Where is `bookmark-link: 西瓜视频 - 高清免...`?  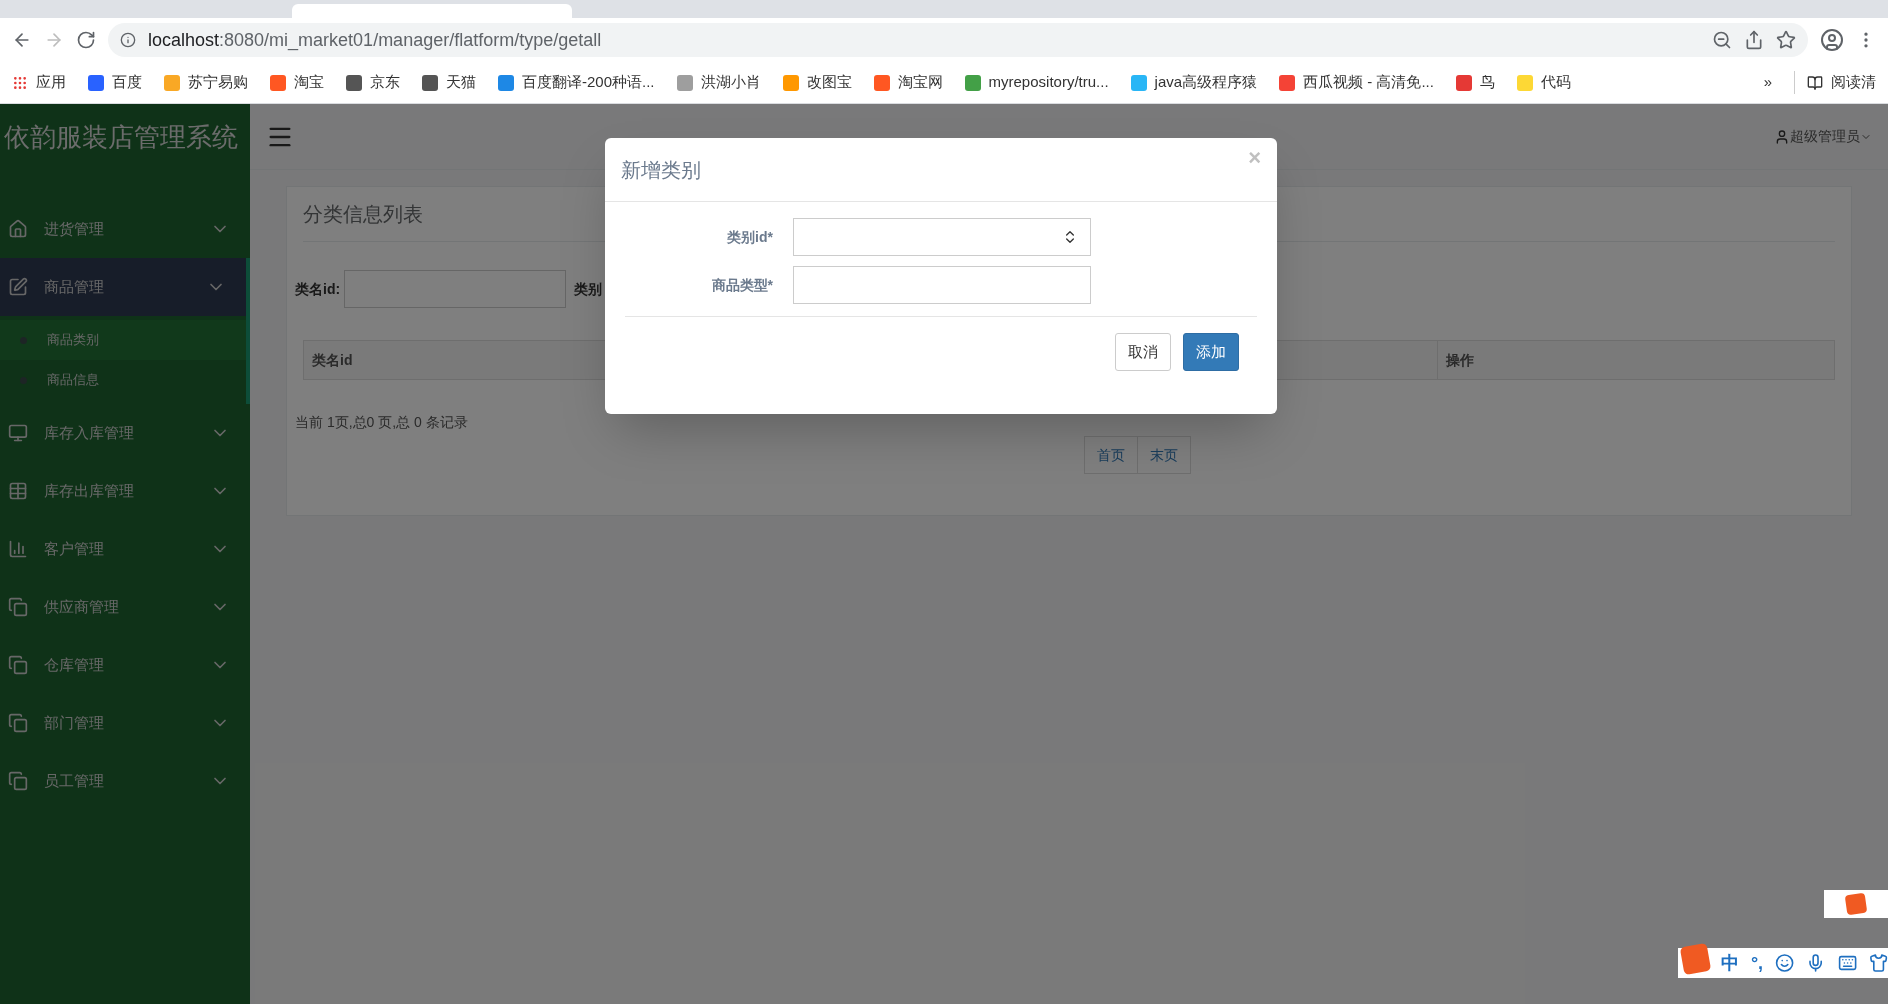
bookmark-link: 西瓜视频 - 高清免... is located at coordinates (1368, 82).